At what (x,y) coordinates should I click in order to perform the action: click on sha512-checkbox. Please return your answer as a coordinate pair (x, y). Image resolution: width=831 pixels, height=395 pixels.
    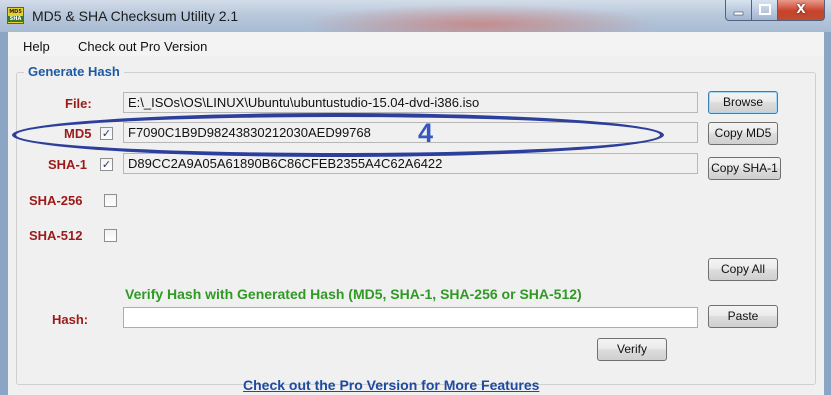
    Looking at the image, I should click on (110, 235).